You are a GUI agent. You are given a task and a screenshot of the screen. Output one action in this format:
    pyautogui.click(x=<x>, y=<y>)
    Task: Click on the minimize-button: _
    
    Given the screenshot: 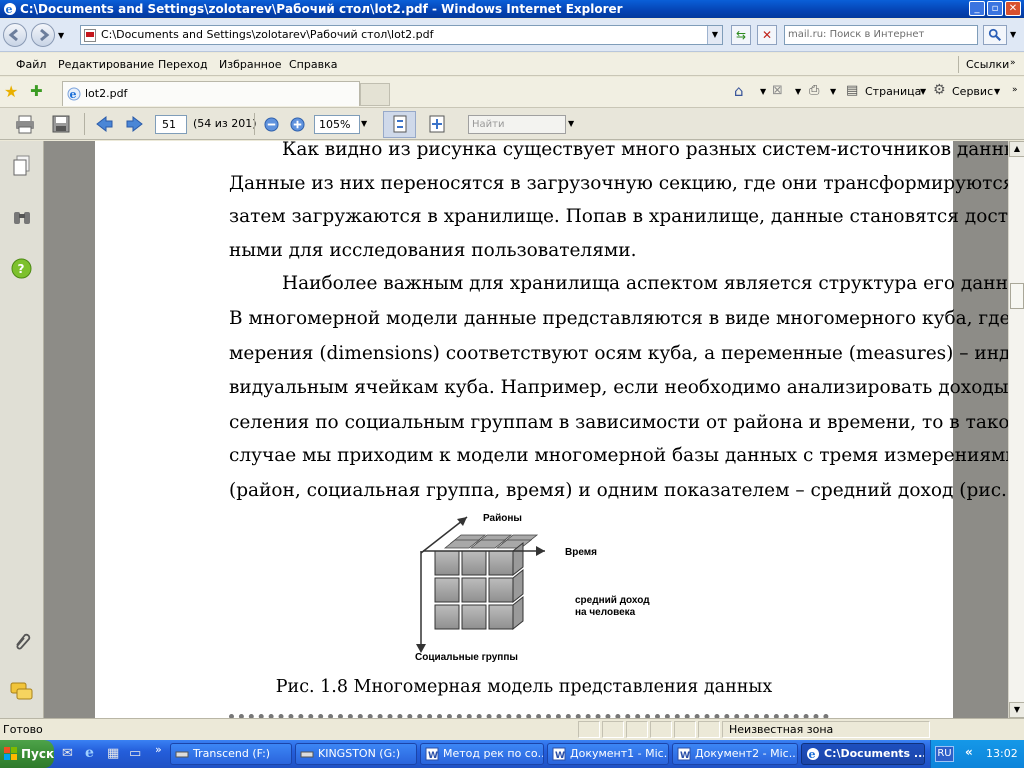 What is the action you would take?
    pyautogui.click(x=977, y=8)
    